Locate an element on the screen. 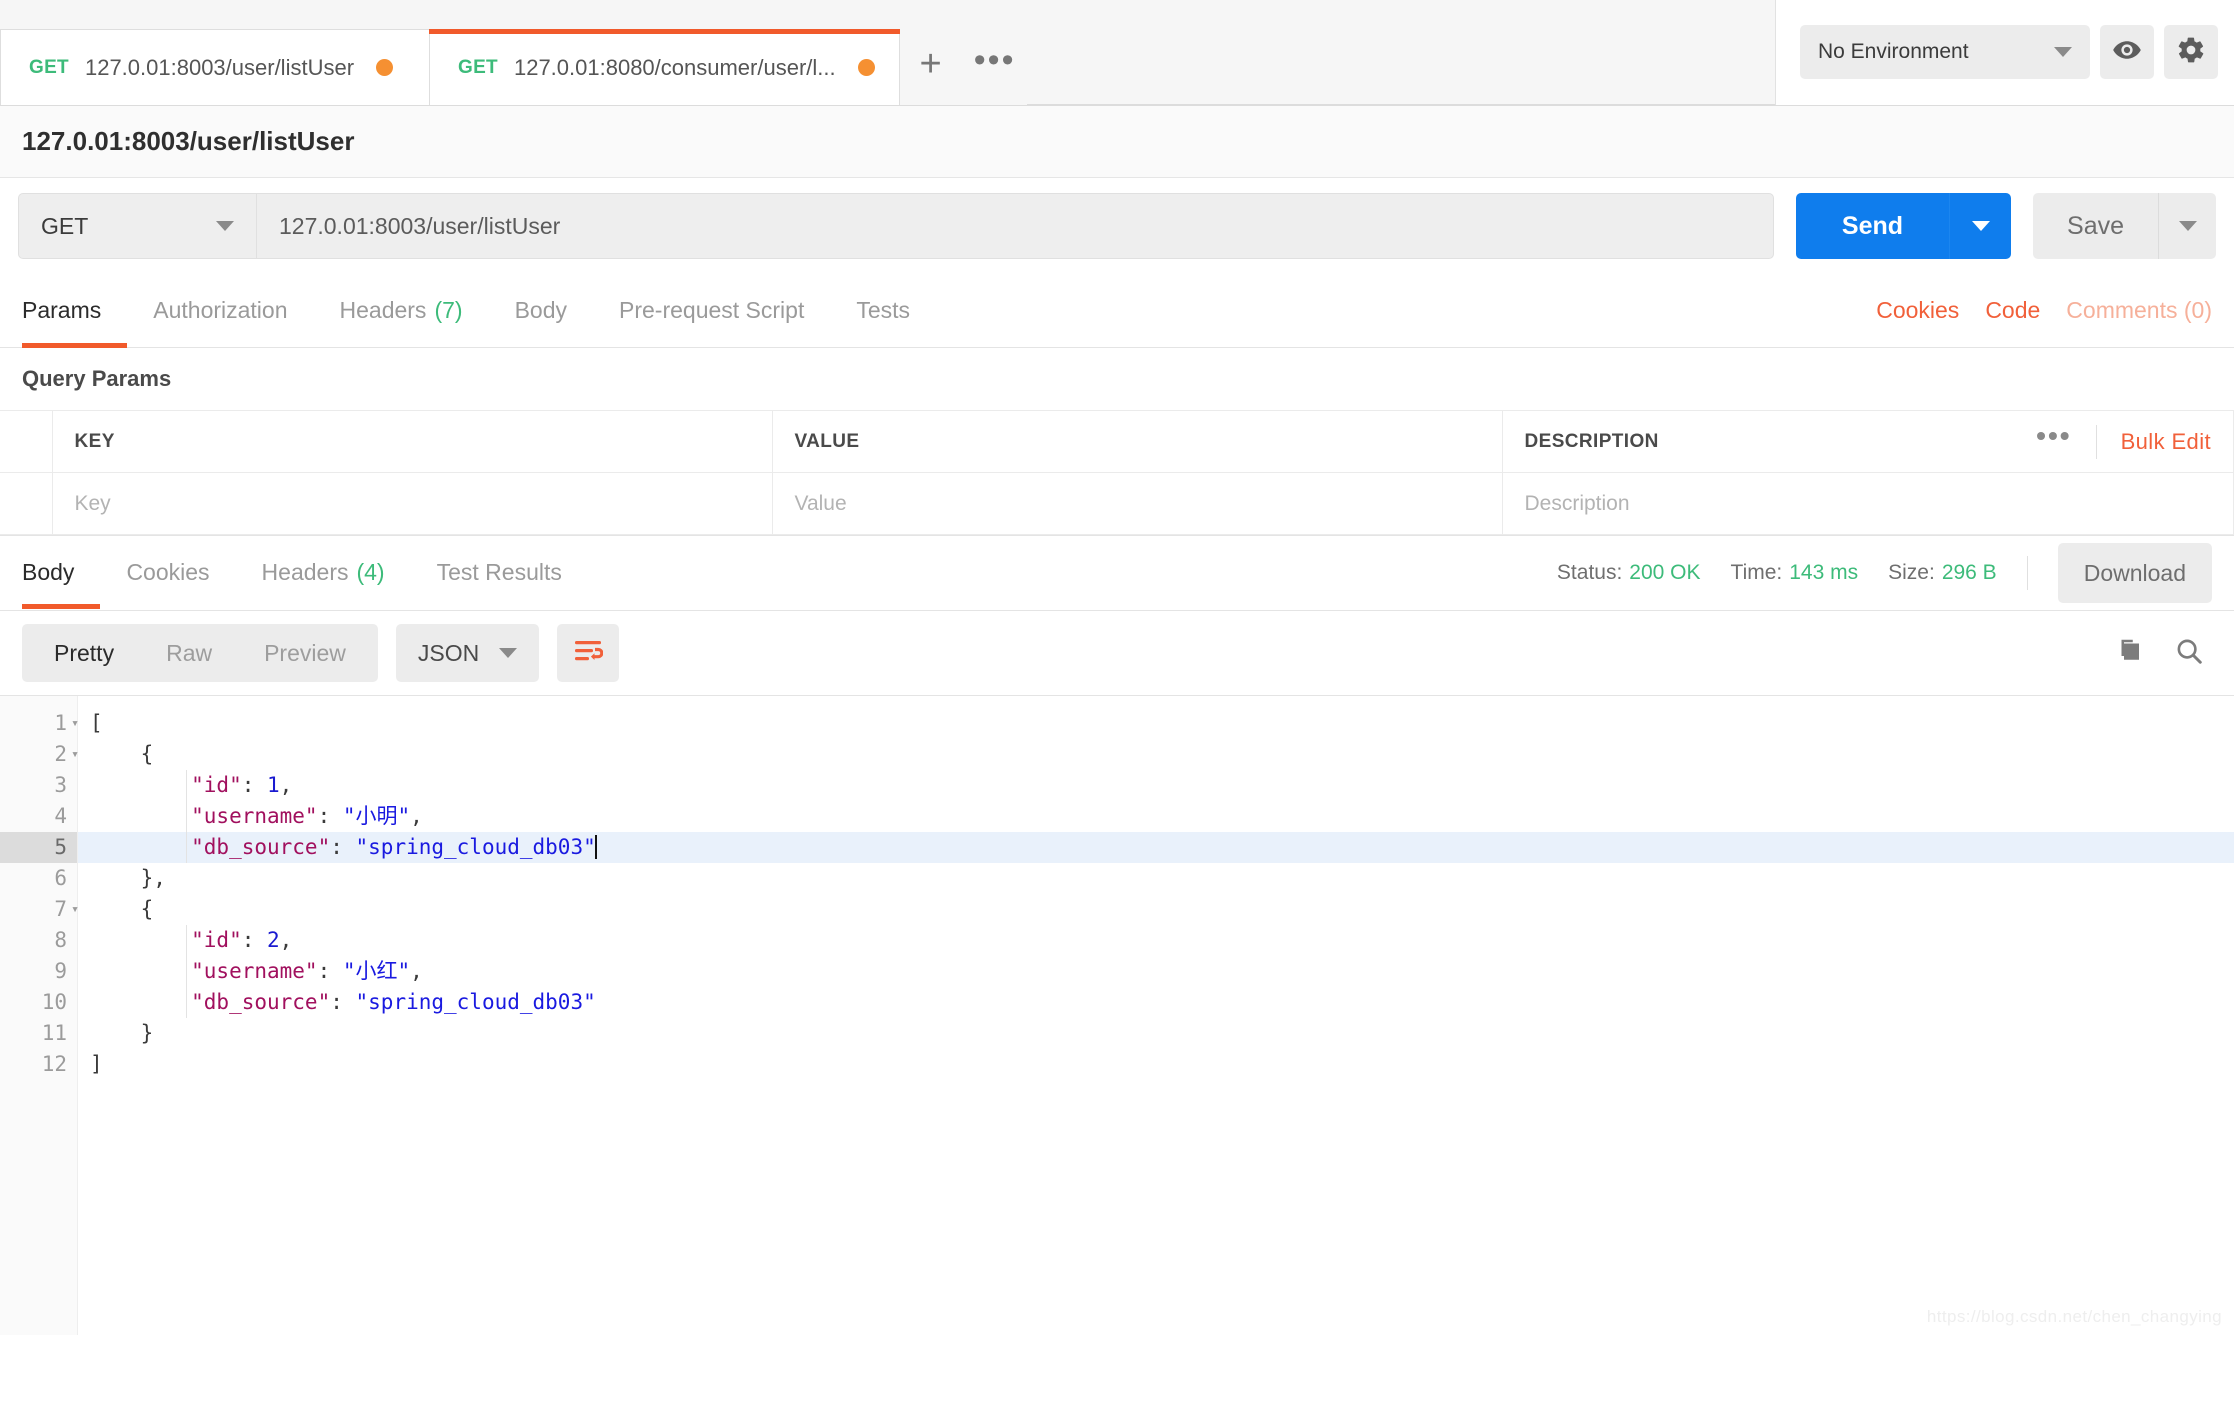 The height and width of the screenshot is (1428, 2234). response-format-select: JSON is located at coordinates (467, 653).